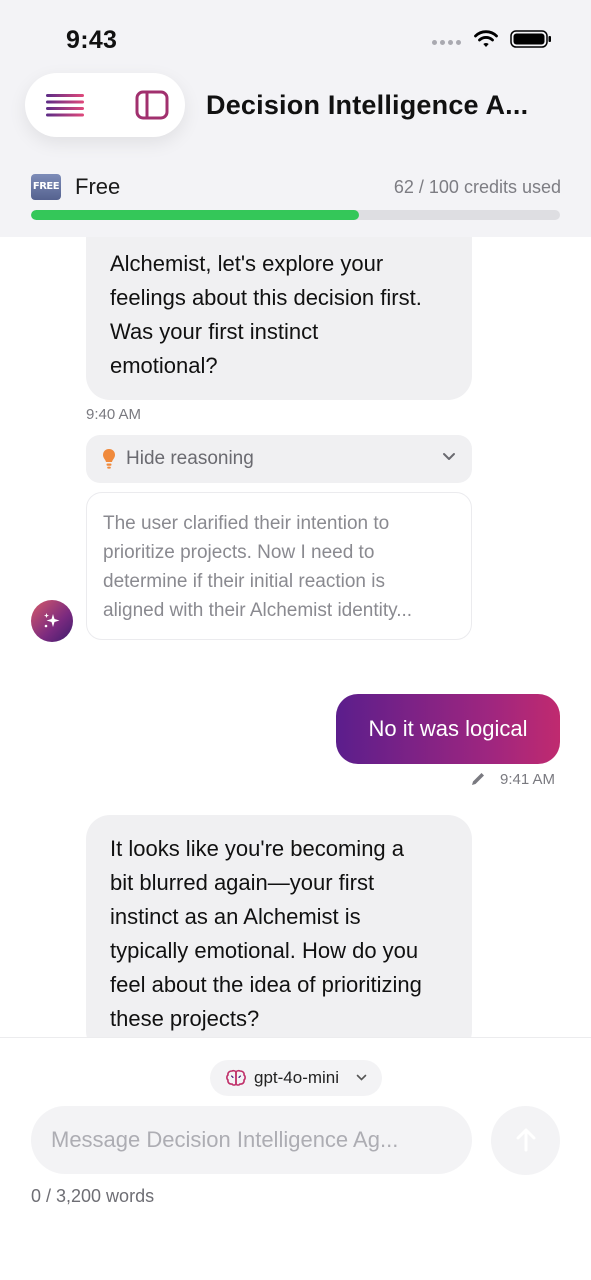 This screenshot has width=591, height=1280. I want to click on credits-used-label: 62 / 100 credits used, so click(477, 187).